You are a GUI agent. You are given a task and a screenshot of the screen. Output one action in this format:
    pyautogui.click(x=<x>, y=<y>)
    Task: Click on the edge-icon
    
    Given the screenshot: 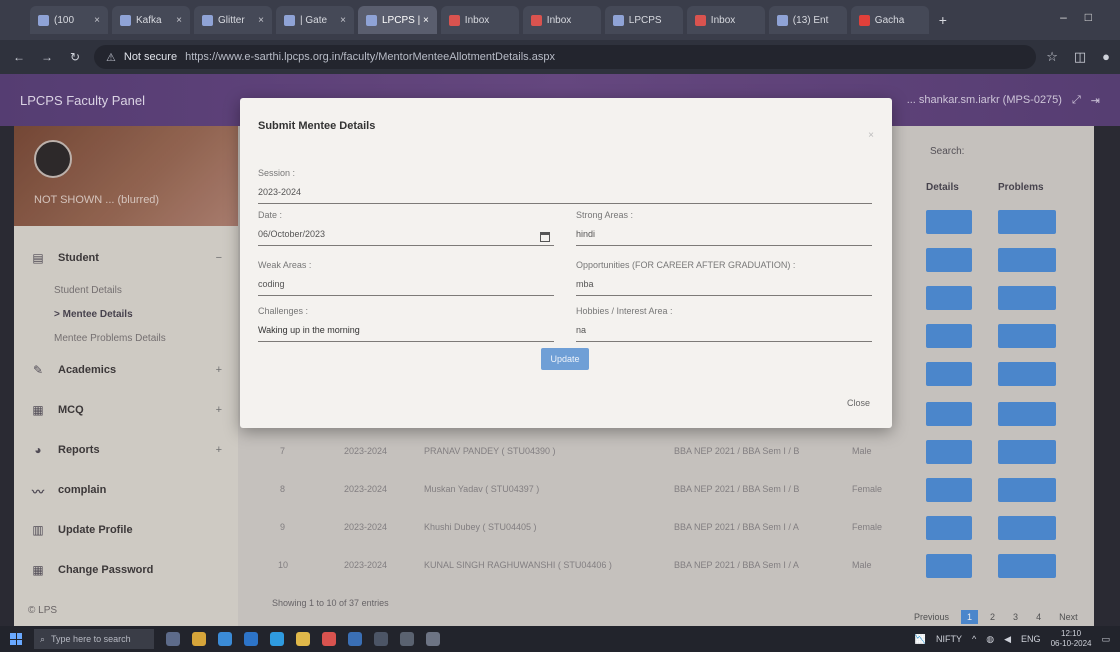 What is the action you would take?
    pyautogui.click(x=277, y=639)
    